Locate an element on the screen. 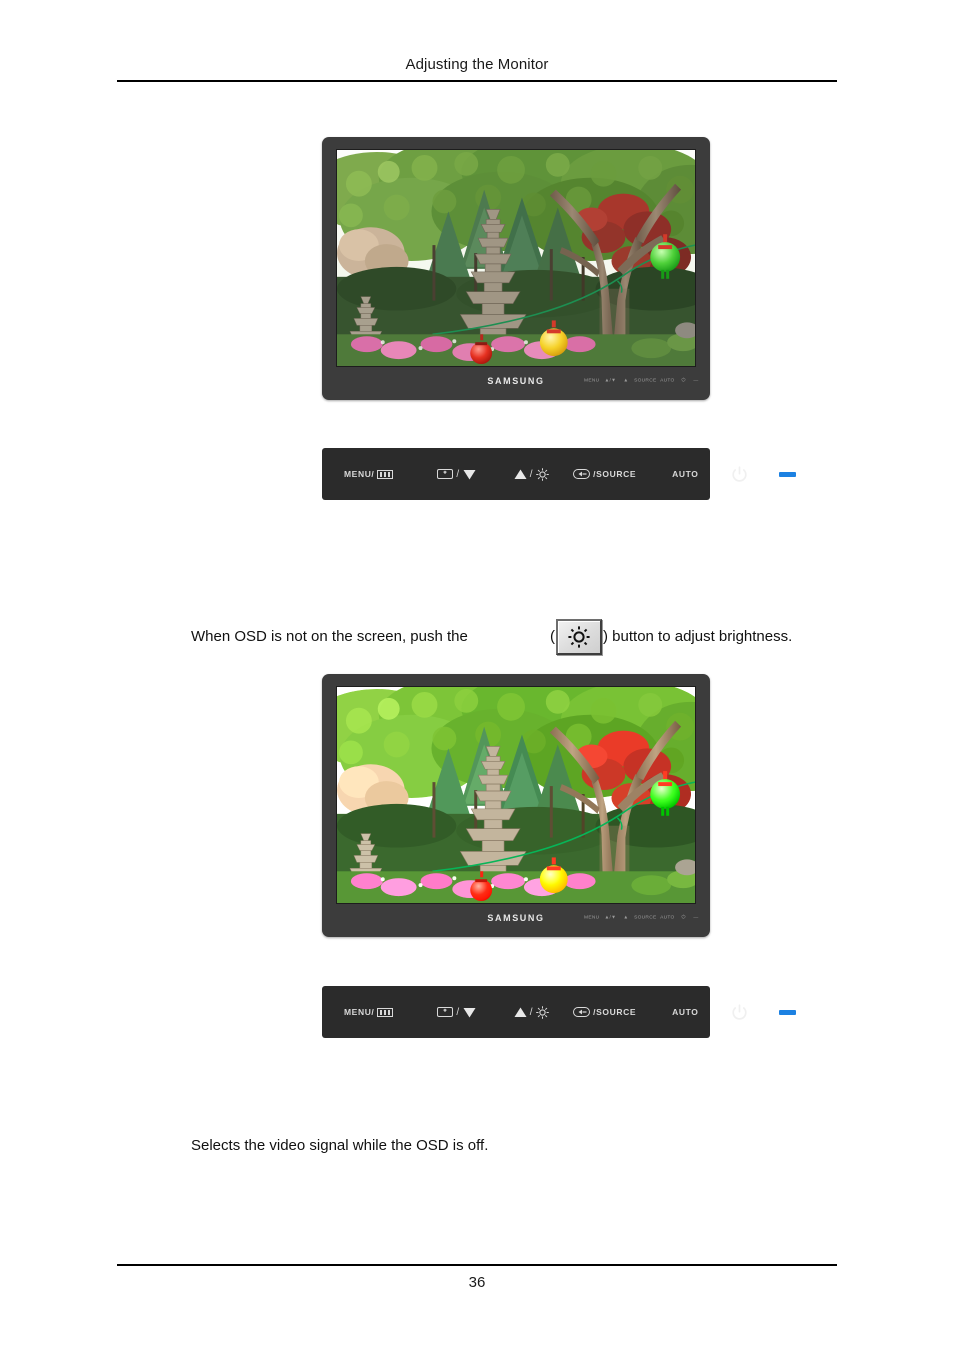  monitor-figure-source: SAMSUNG MENU ▲/▼ ▲ SOURCE AUTO ⏻ — is located at coordinates (516, 805).